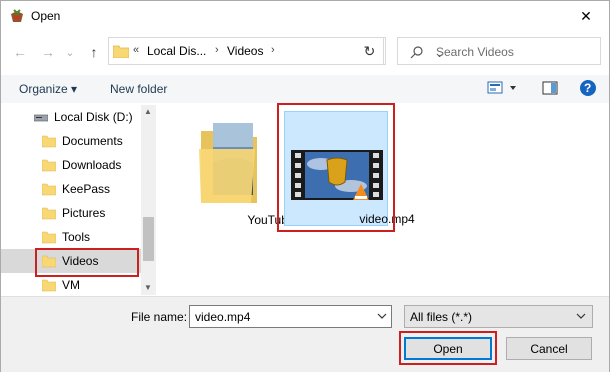 Image resolution: width=610 pixels, height=372 pixels. I want to click on view-options-button, so click(502, 89).